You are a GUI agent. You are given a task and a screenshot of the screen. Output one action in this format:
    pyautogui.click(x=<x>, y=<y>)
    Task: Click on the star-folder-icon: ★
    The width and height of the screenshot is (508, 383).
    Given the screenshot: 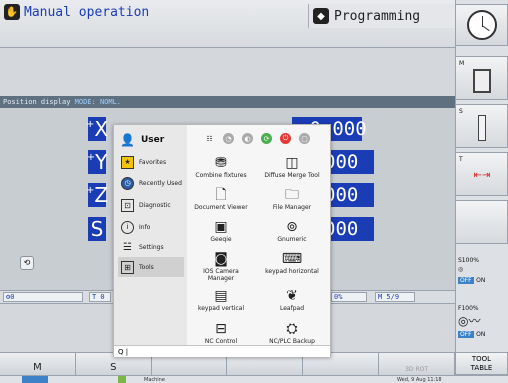 What is the action you would take?
    pyautogui.click(x=127, y=162)
    